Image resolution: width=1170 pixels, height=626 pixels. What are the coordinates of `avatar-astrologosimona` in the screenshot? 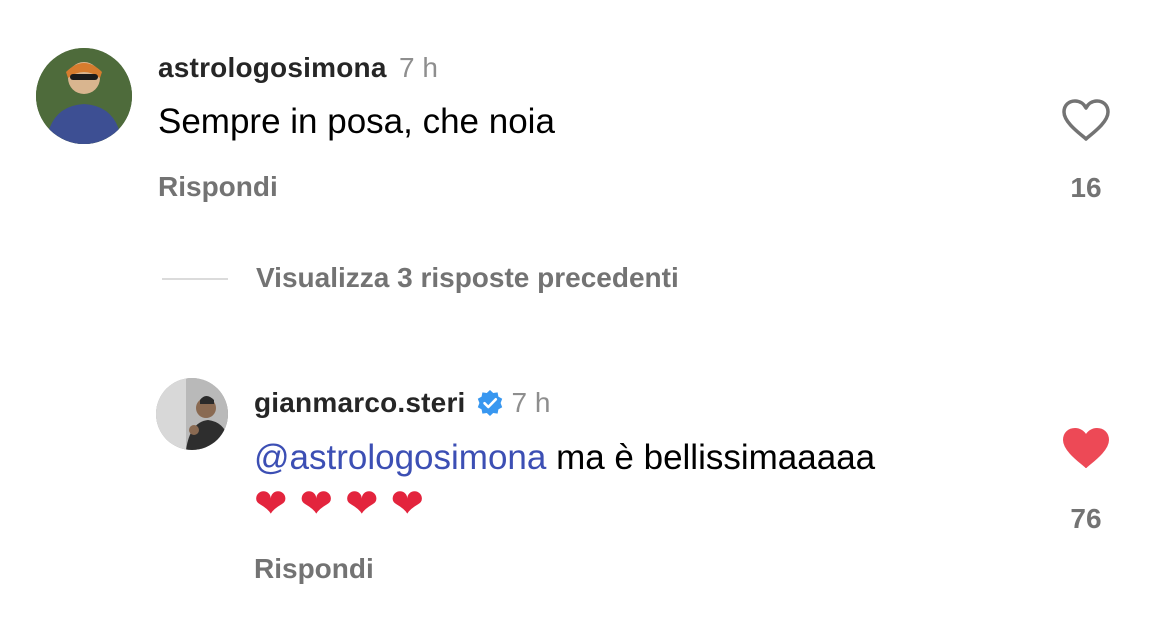 It's located at (84, 96).